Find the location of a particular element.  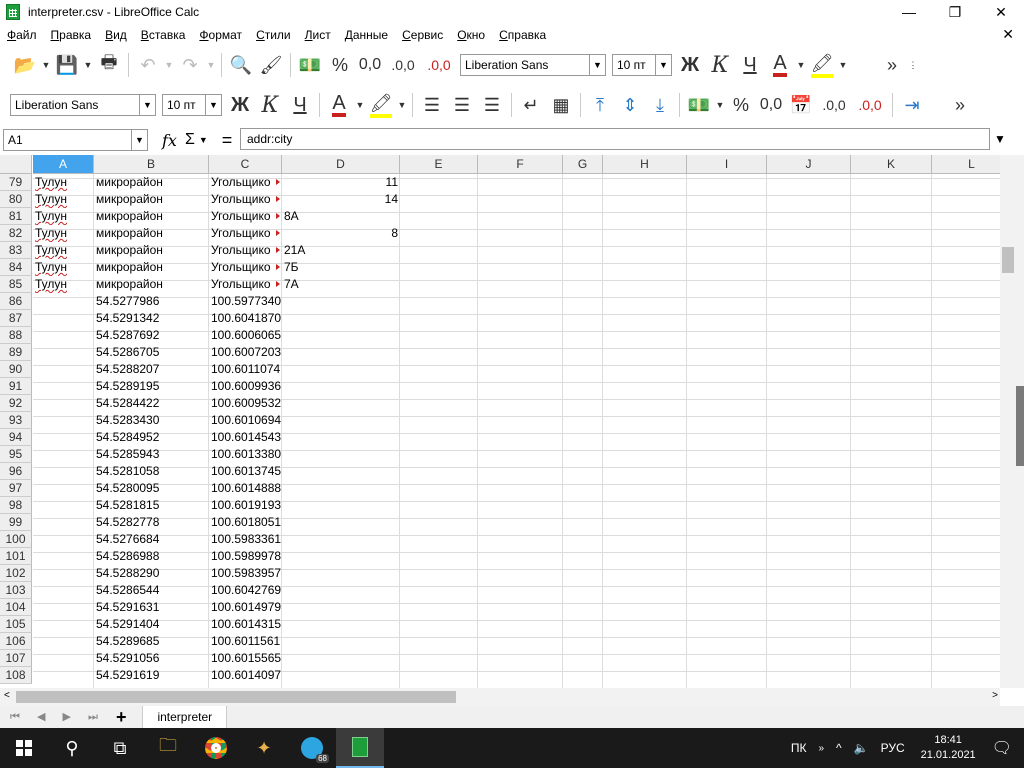

cell-c101: 100.5989978 is located at coordinates (245, 556).